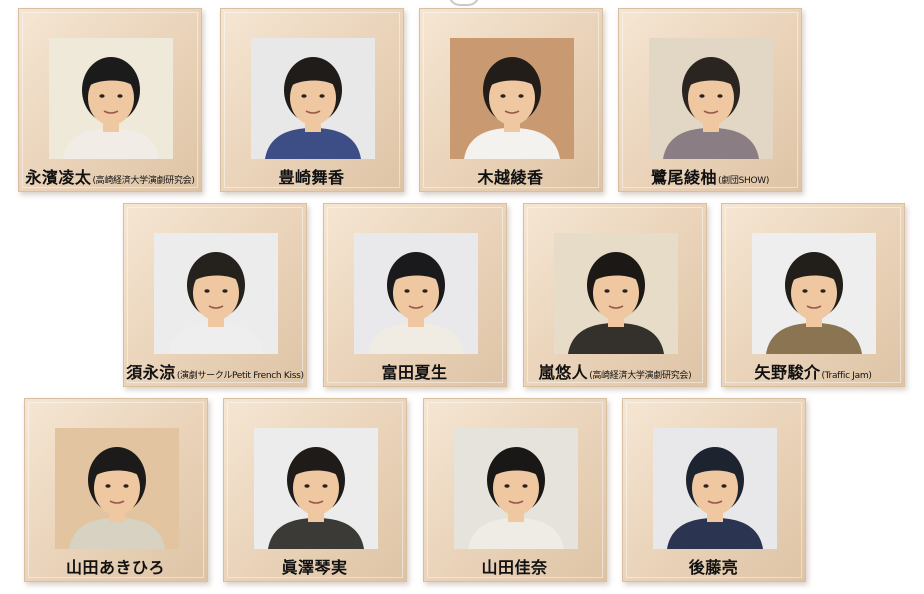 The width and height of the screenshot is (924, 594). What do you see at coordinates (743, 181) in the screenshot?
I see `cast-affiliation: (劇団SHOW)` at bounding box center [743, 181].